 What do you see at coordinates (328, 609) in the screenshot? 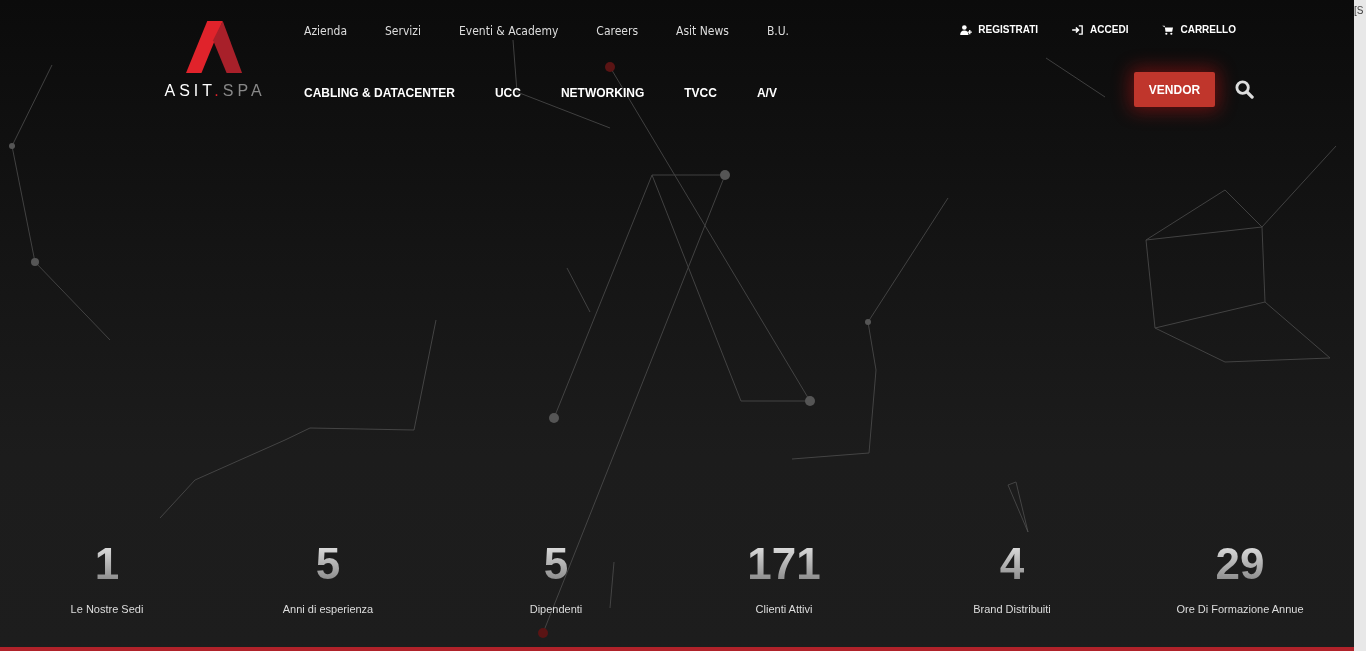
I see `stat-label: Anni di esperienza` at bounding box center [328, 609].